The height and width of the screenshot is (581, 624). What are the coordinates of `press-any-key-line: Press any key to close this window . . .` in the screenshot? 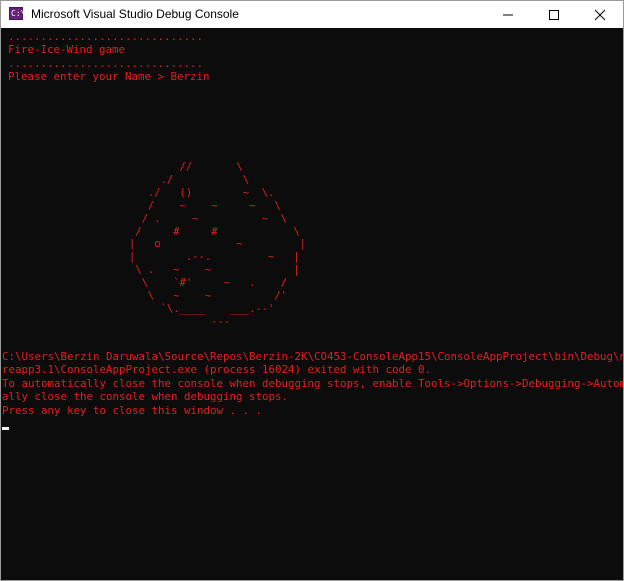 It's located at (132, 410).